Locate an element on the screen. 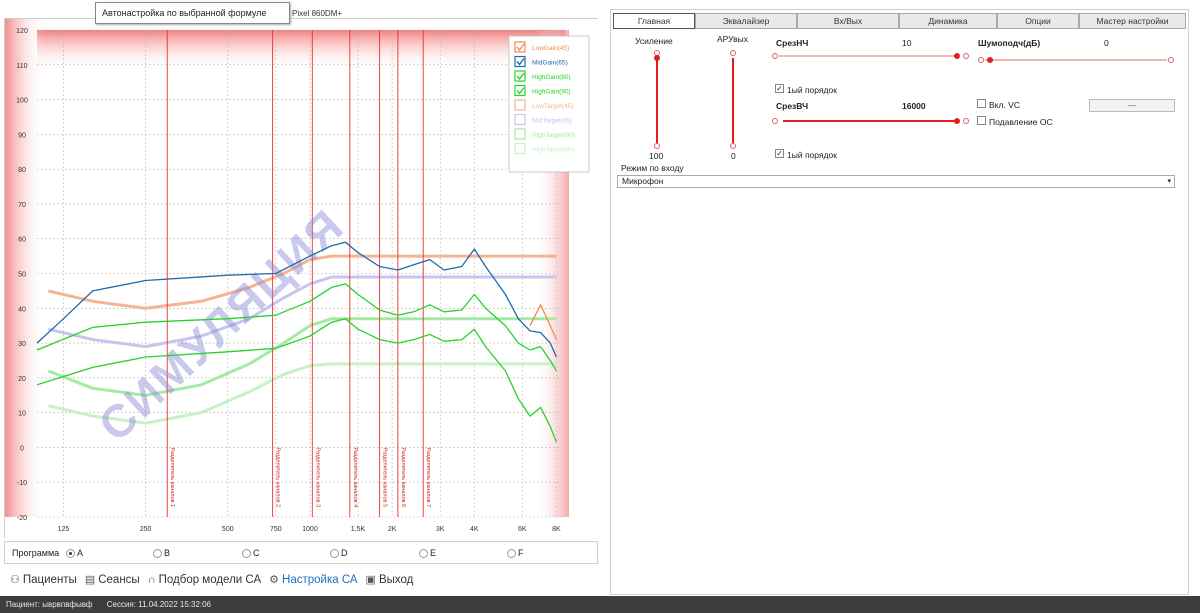 The height and width of the screenshot is (613, 1200). x-tick-label: 125 is located at coordinates (64, 529).